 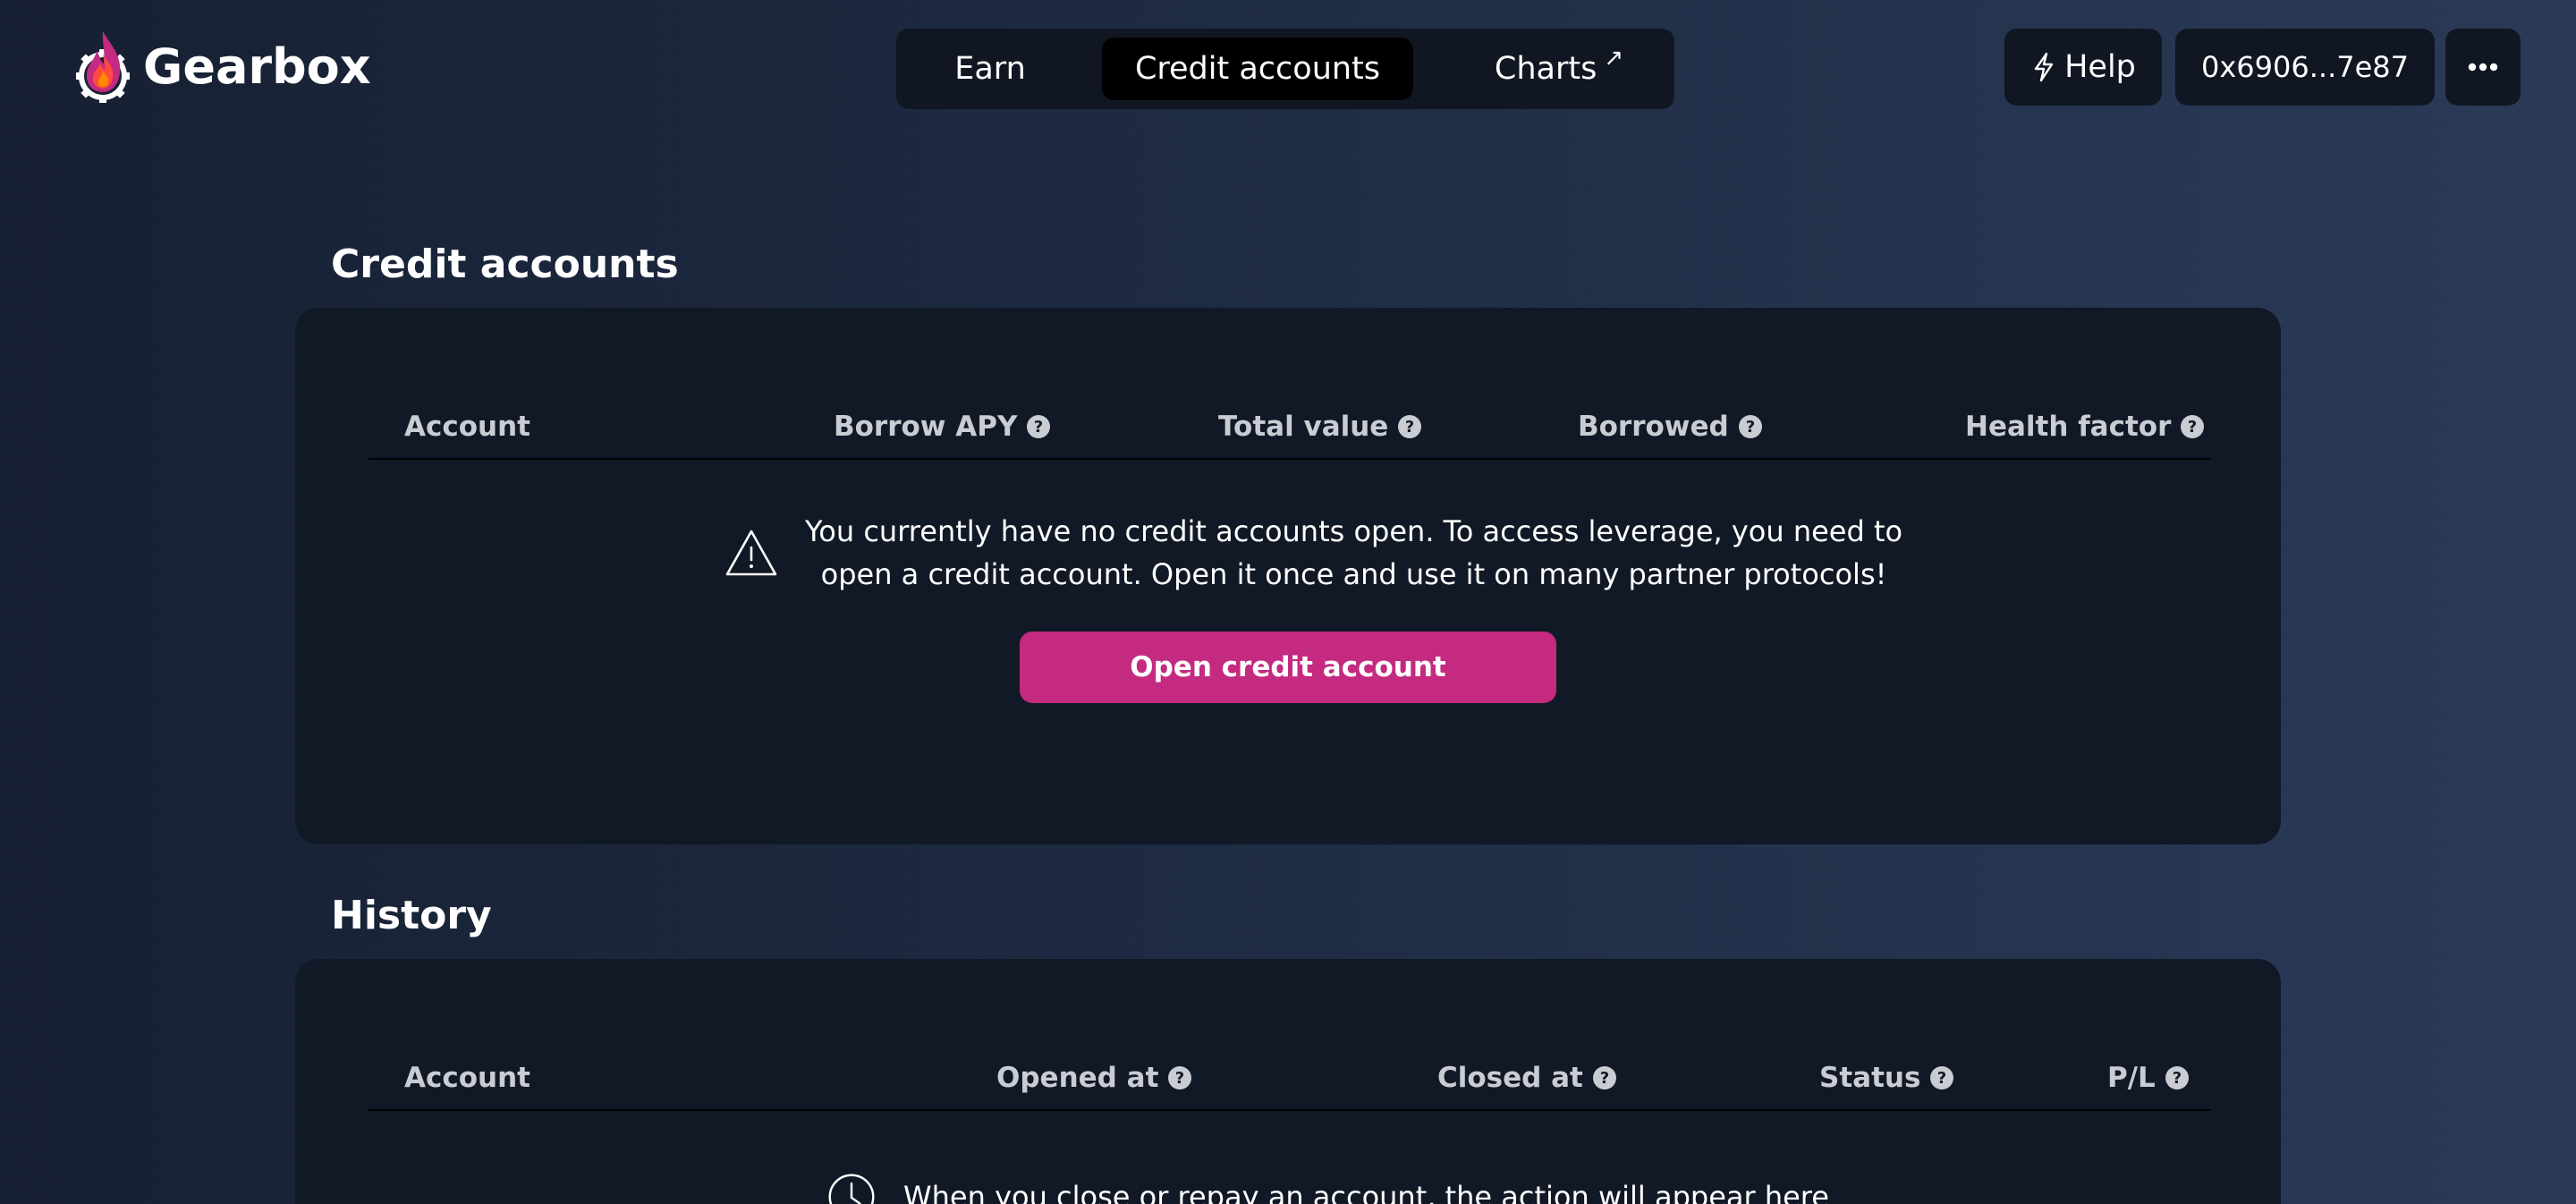 I want to click on help-button: Help, so click(x=2083, y=68).